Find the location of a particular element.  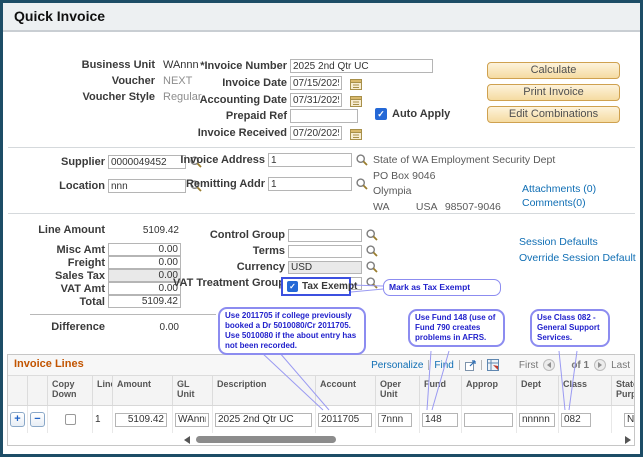

remitting-addr-label: Remitting Addr is located at coordinates (225, 184).